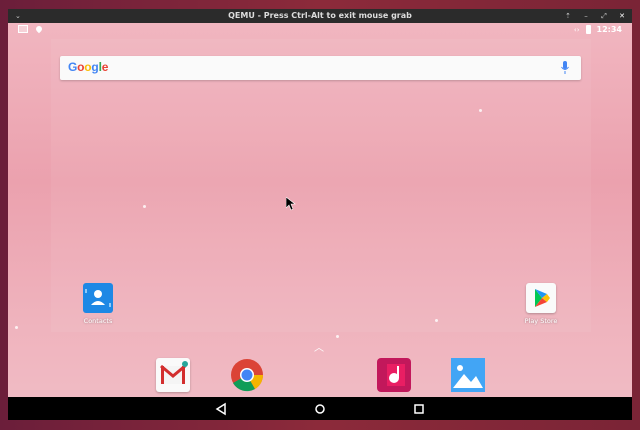 This screenshot has width=640, height=430. I want to click on app-label: Play Store, so click(541, 321).